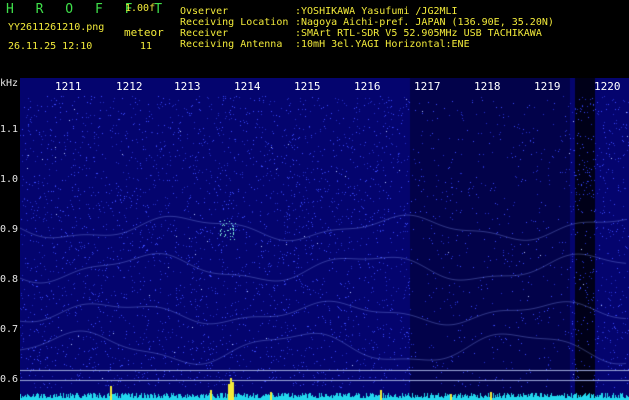 The width and height of the screenshot is (629, 400). What do you see at coordinates (204, 33) in the screenshot?
I see `info-label-receiver: Receiver` at bounding box center [204, 33].